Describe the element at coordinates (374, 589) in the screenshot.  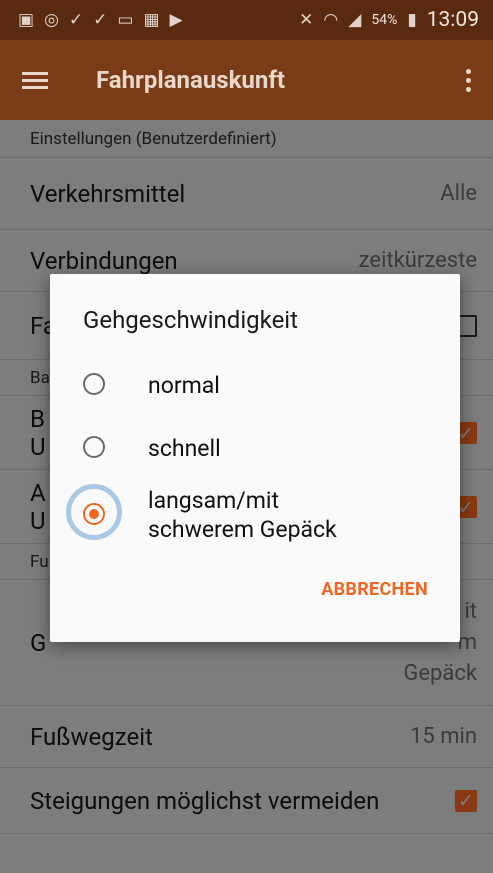
I see `cancel-button: ABBRECHEN` at that location.